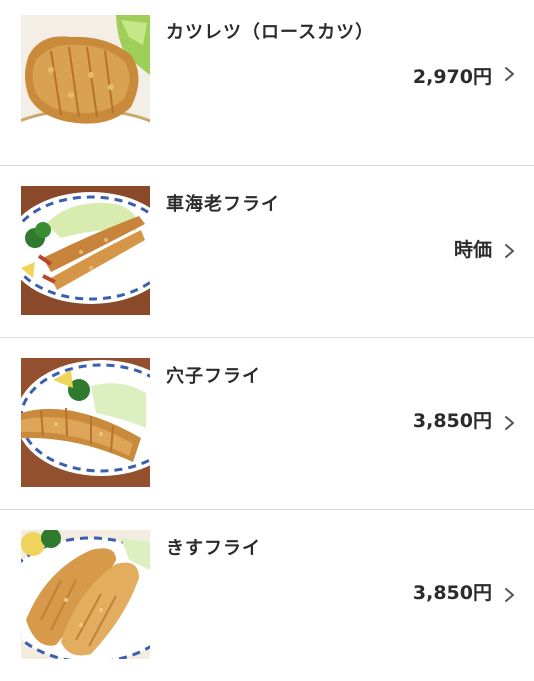 This screenshot has height=681, width=534. Describe the element at coordinates (452, 77) in the screenshot. I see `menu-item-price: 2,970円` at that location.